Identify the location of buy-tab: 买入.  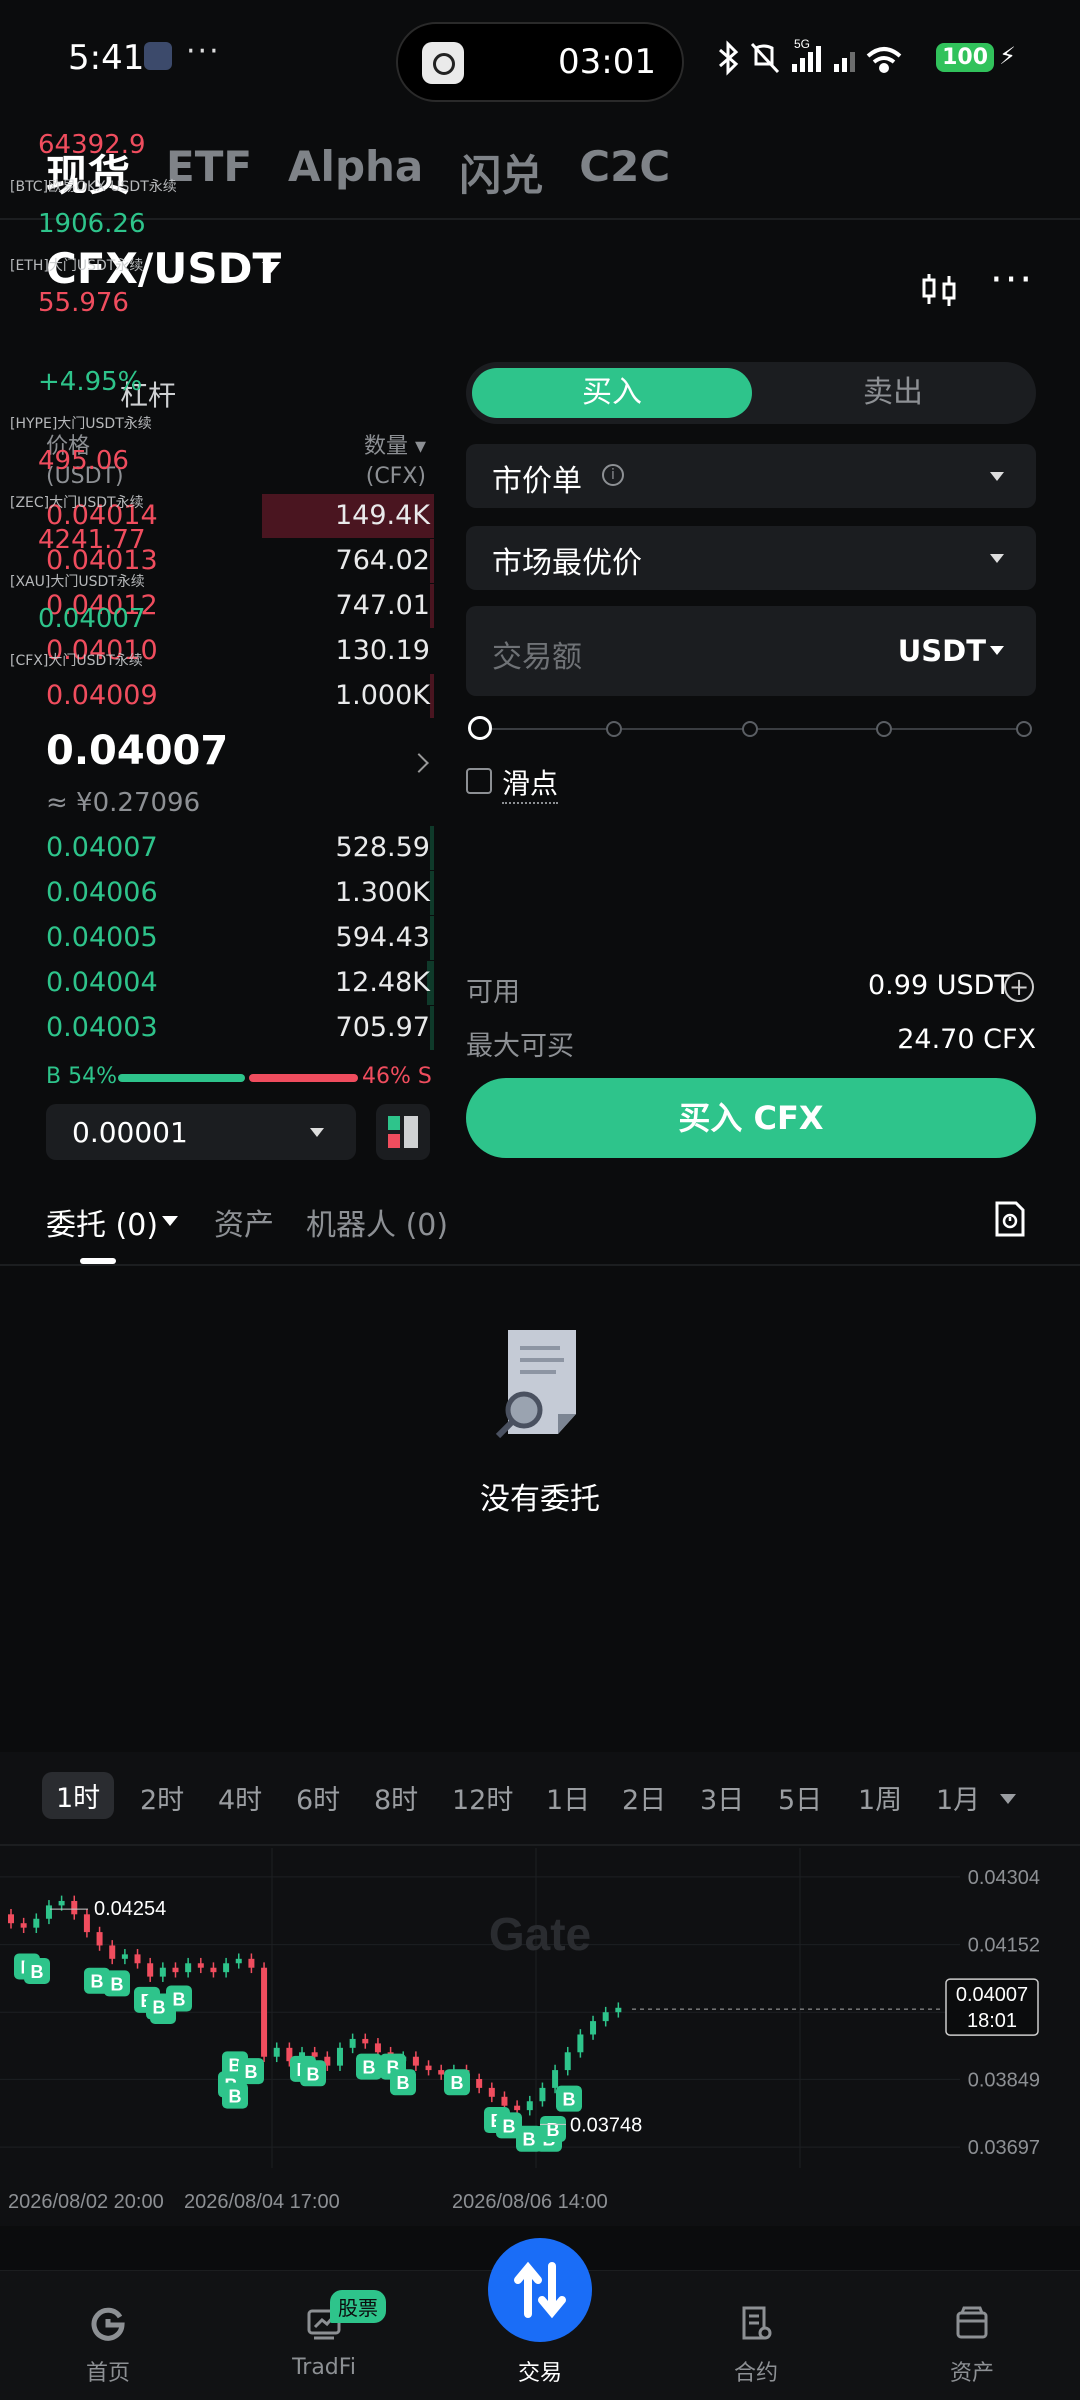
(612, 393).